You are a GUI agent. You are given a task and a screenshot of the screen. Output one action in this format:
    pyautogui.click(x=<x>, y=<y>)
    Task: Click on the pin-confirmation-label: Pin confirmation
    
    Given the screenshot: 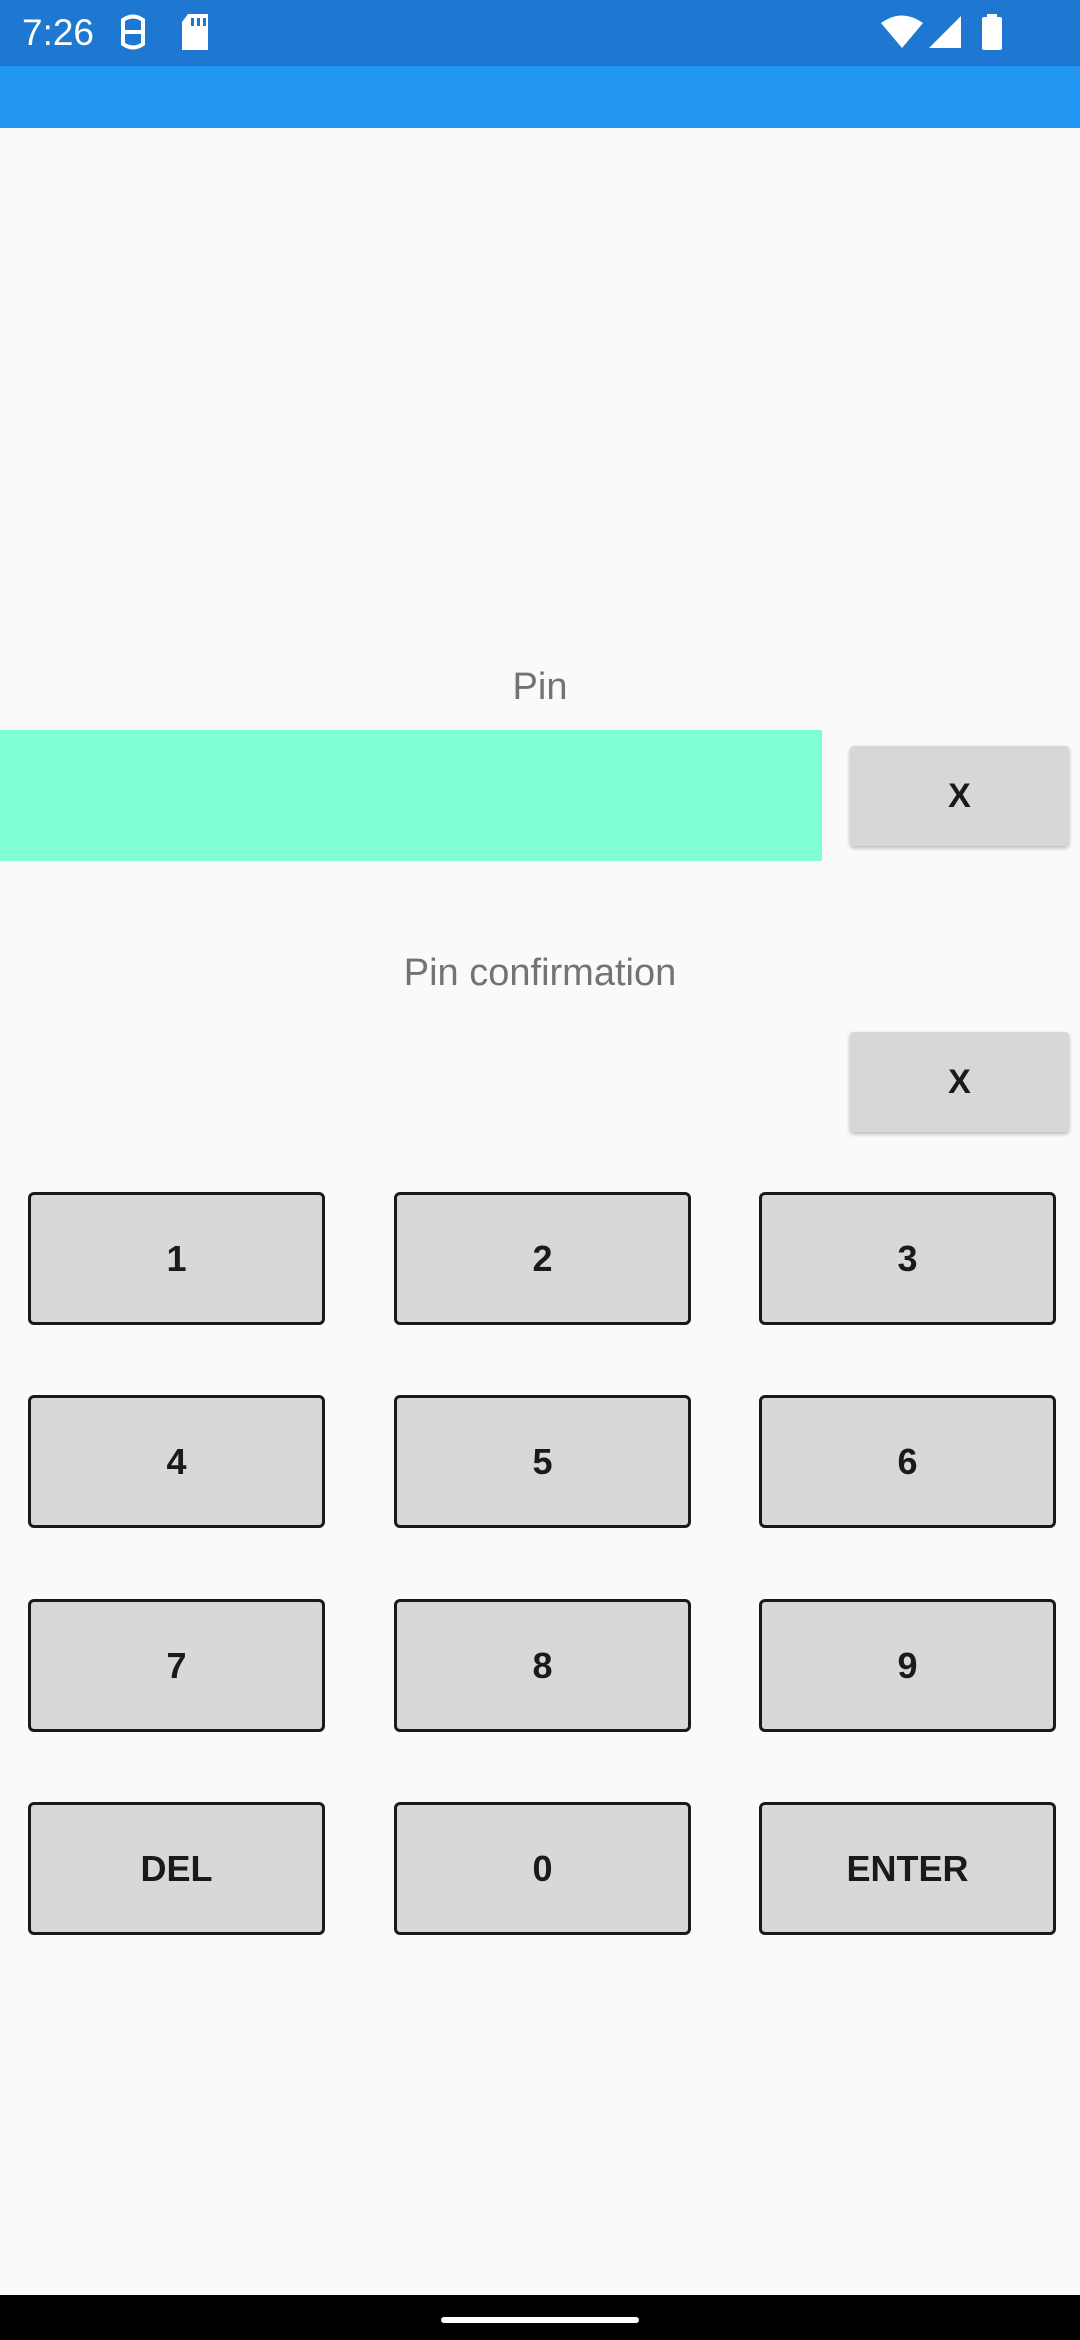 What is the action you would take?
    pyautogui.click(x=540, y=973)
    